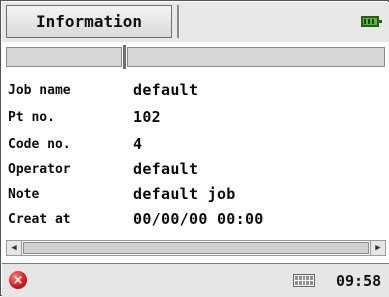 The height and width of the screenshot is (297, 389). What do you see at coordinates (178, 21) in the screenshot?
I see `header-separator` at bounding box center [178, 21].